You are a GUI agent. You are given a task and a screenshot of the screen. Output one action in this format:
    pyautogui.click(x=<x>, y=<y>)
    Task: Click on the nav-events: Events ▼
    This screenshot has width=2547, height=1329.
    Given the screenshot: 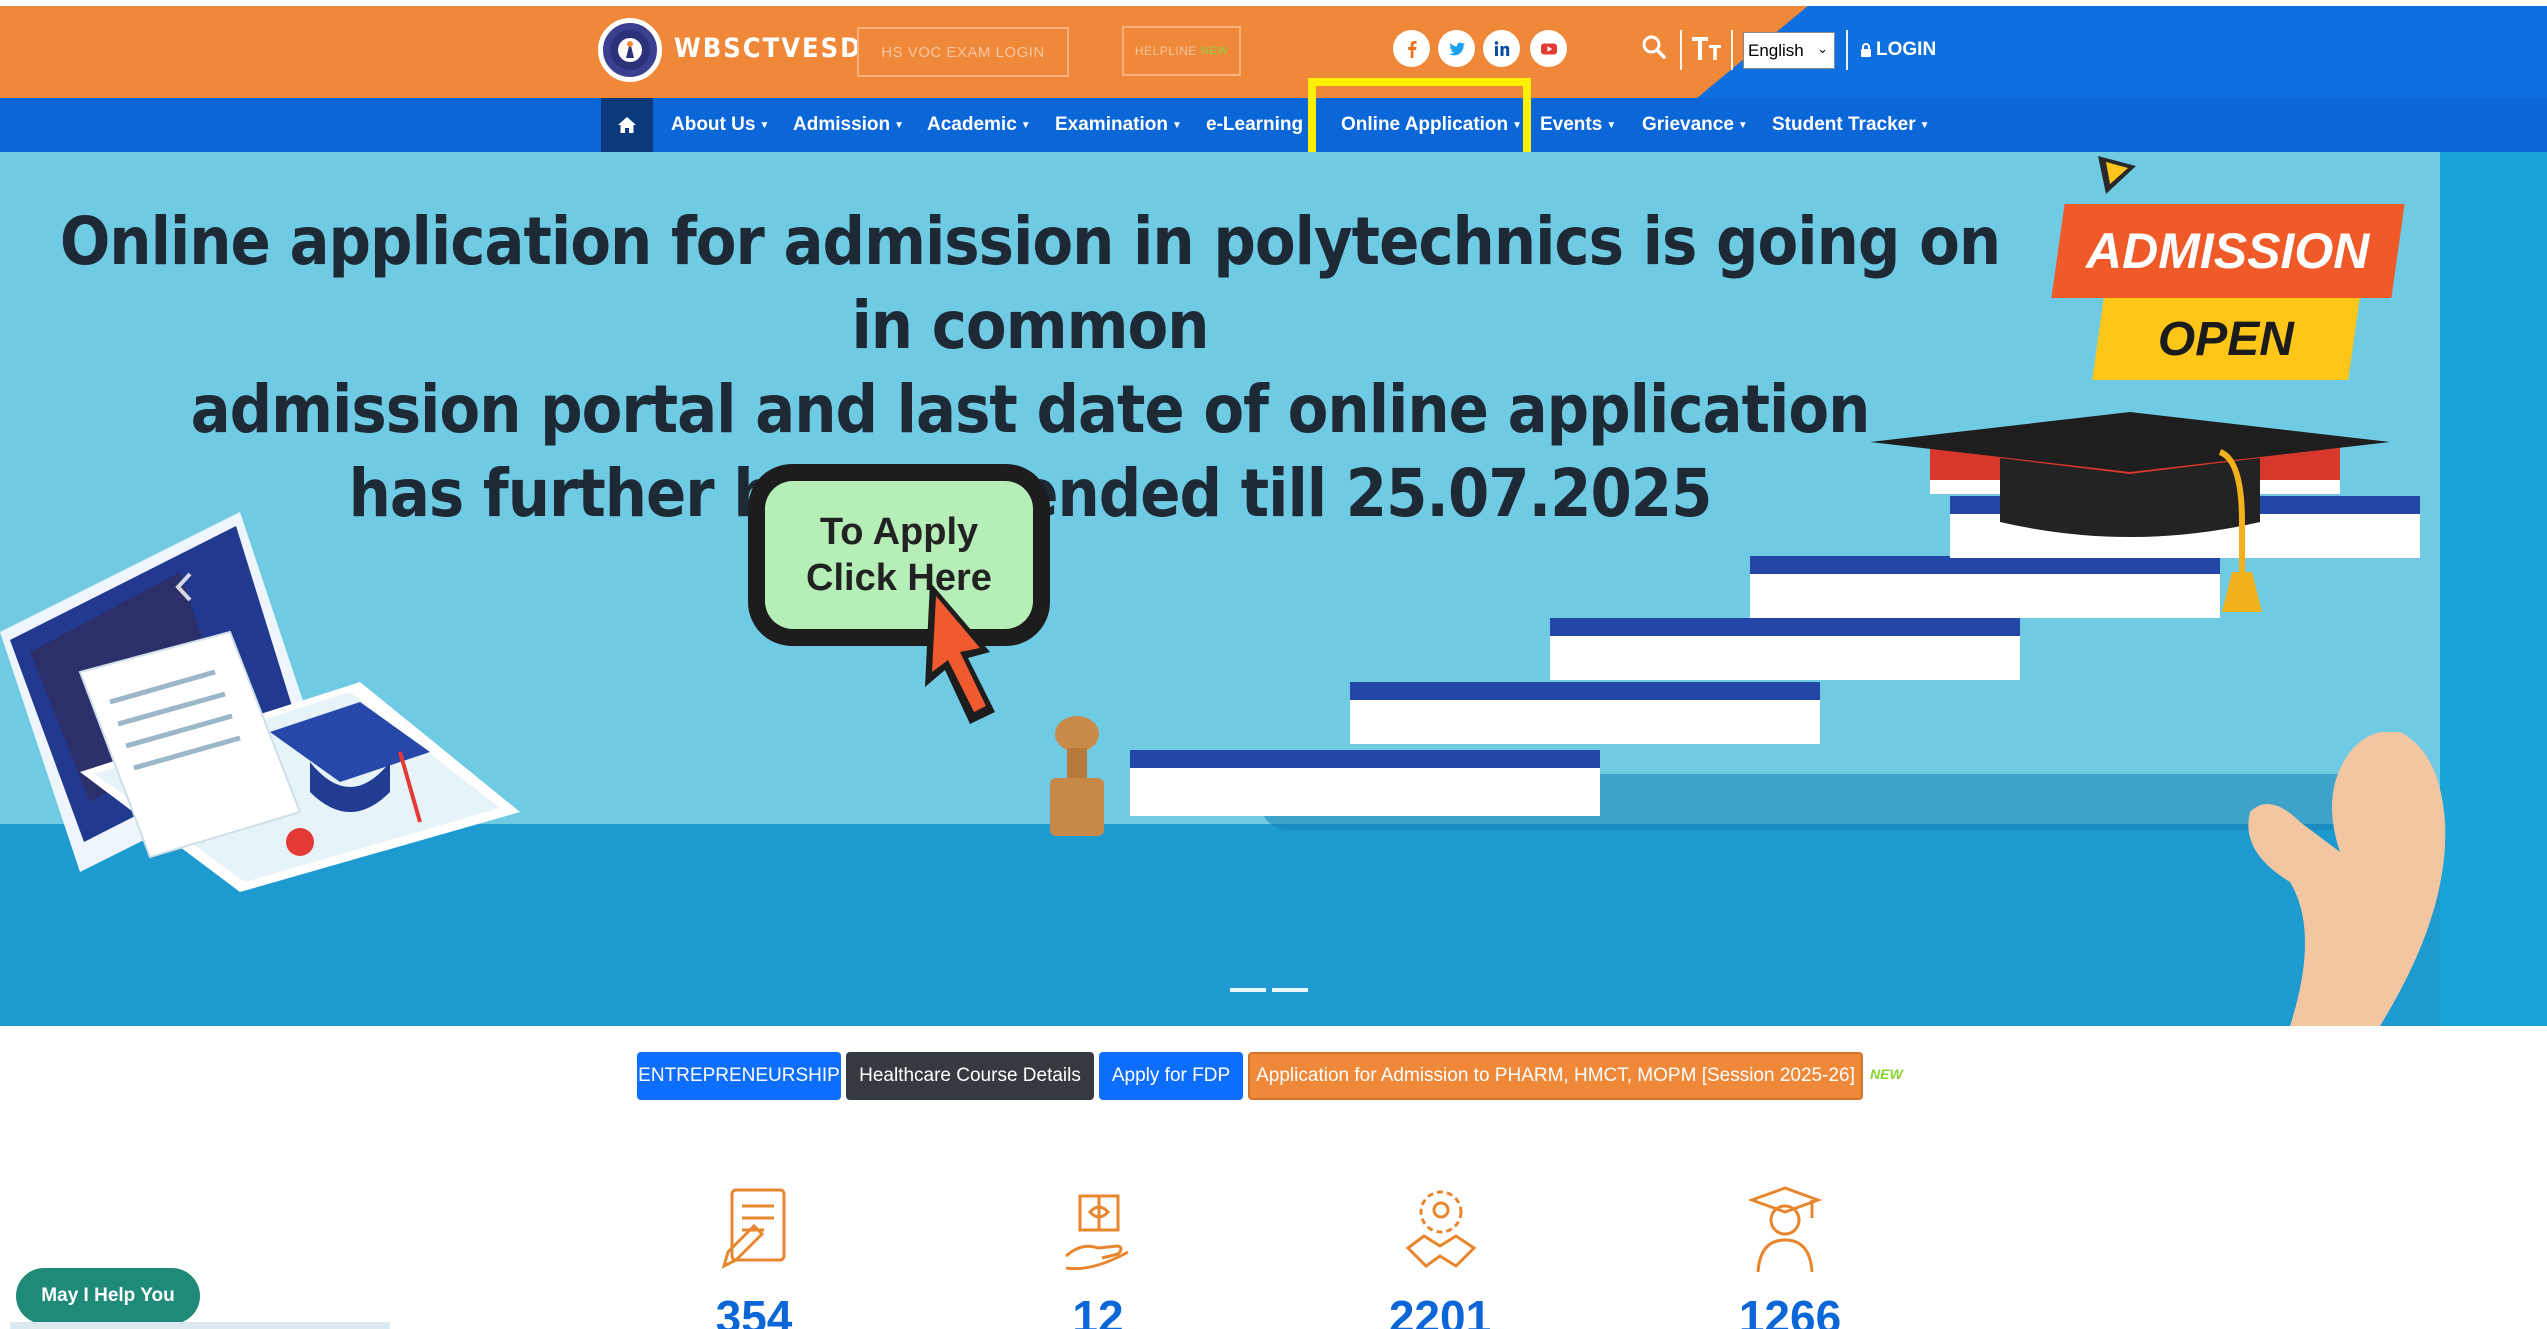 What is the action you would take?
    pyautogui.click(x=1578, y=125)
    